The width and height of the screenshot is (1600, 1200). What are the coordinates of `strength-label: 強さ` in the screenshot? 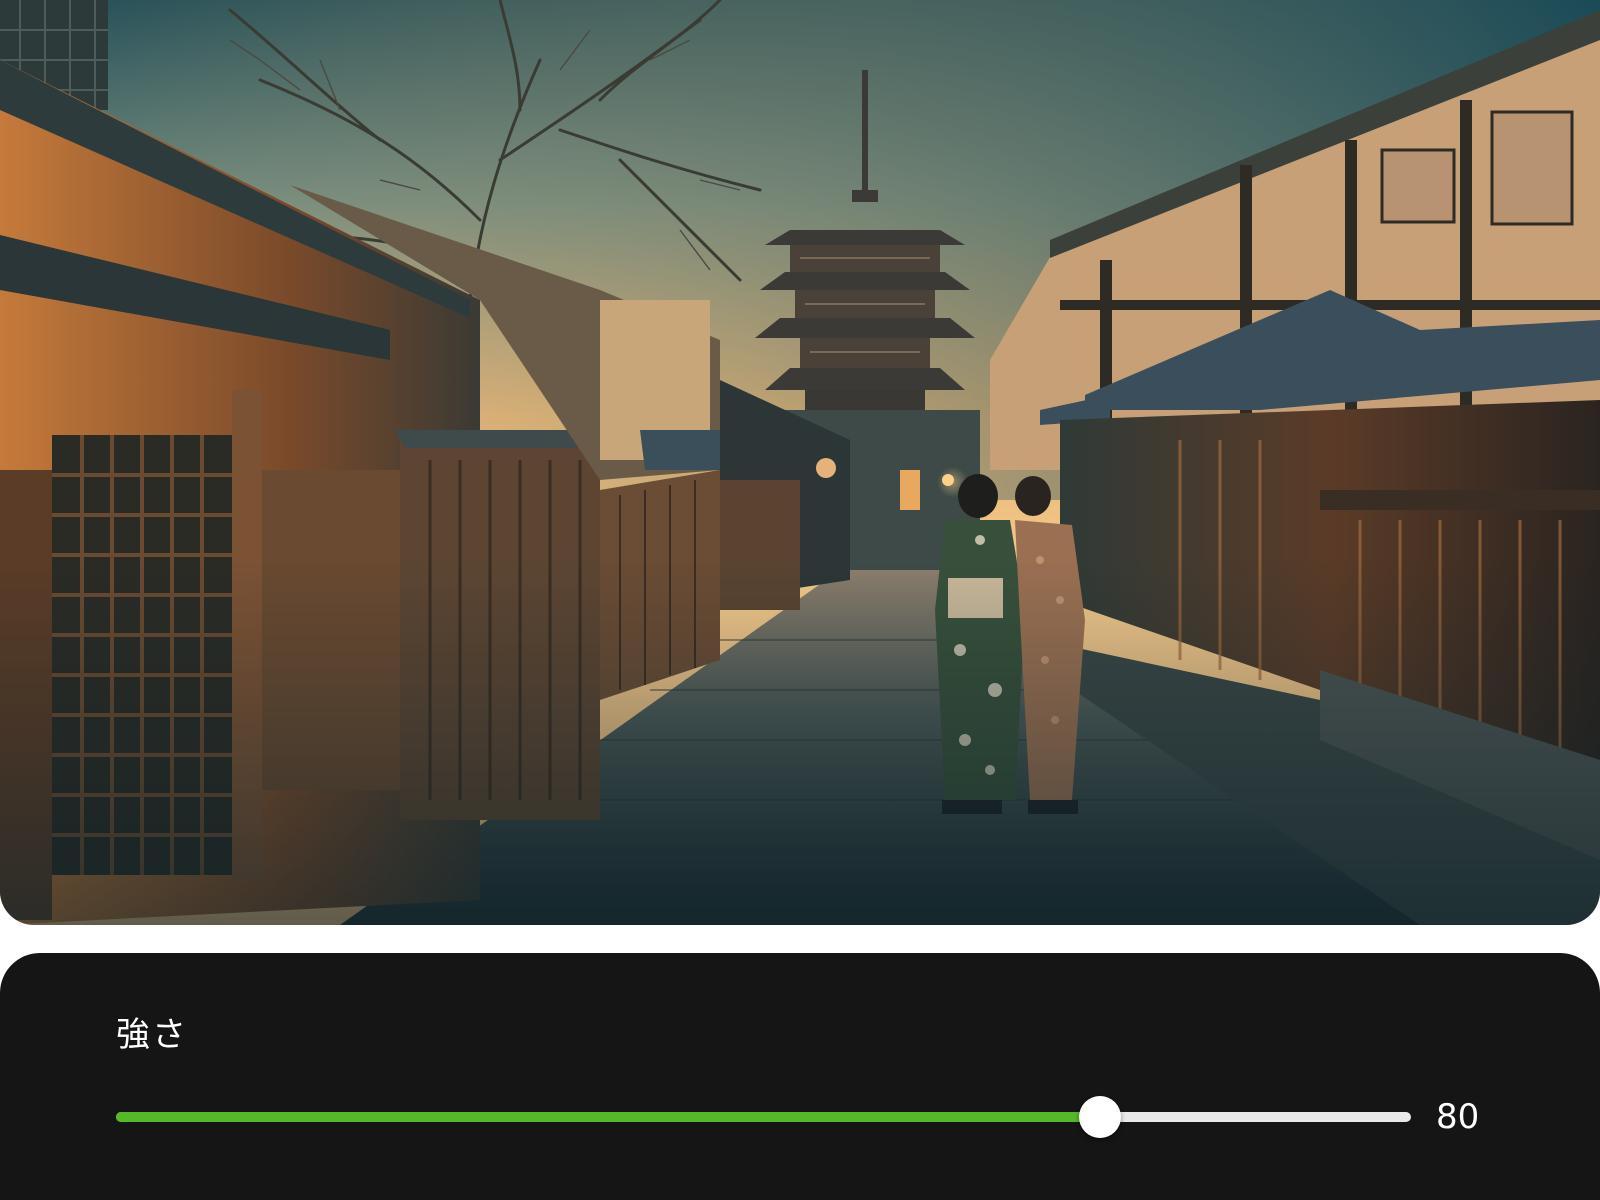 It's located at (152, 1035).